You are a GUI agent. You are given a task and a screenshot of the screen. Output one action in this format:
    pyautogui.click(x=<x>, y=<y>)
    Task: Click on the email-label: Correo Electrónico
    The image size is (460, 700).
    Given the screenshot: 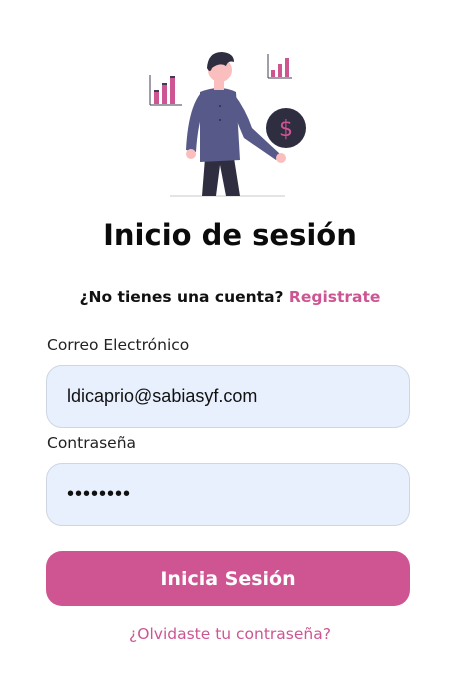 What is the action you would take?
    pyautogui.click(x=118, y=345)
    